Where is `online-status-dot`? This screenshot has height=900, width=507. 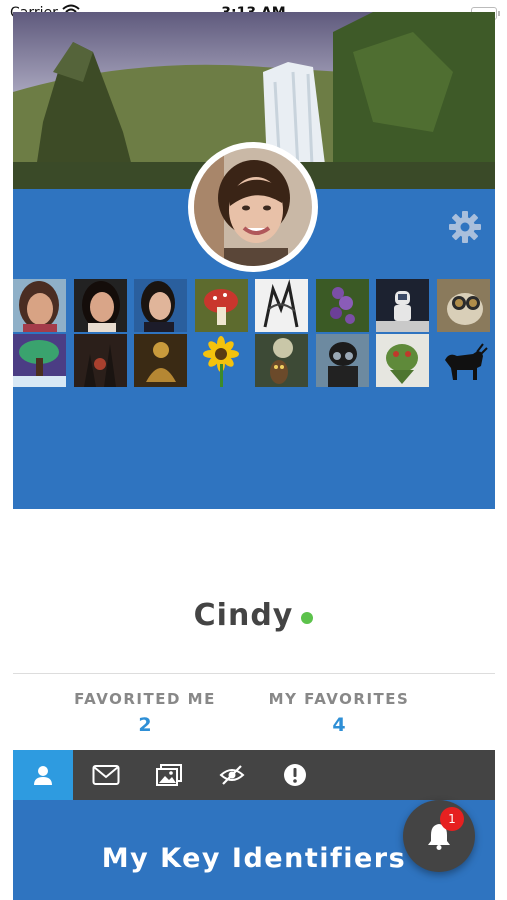
online-status-dot is located at coordinates (307, 617).